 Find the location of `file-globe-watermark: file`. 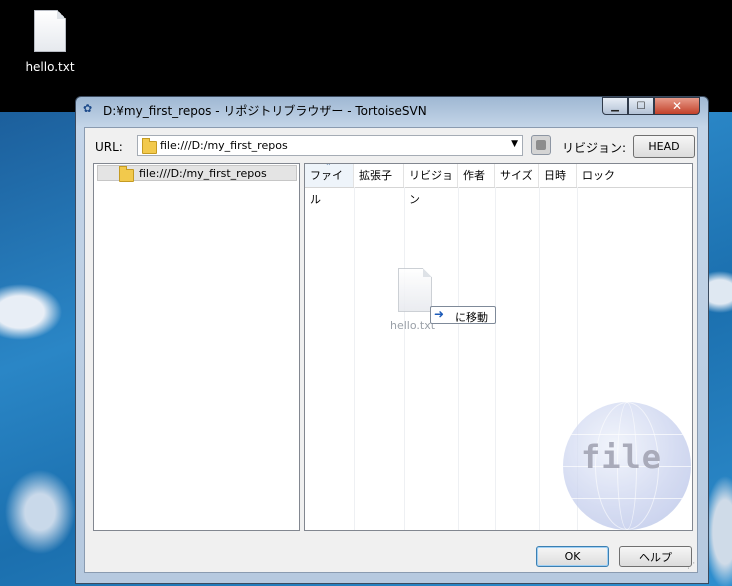

file-globe-watermark: file is located at coordinates (627, 466).